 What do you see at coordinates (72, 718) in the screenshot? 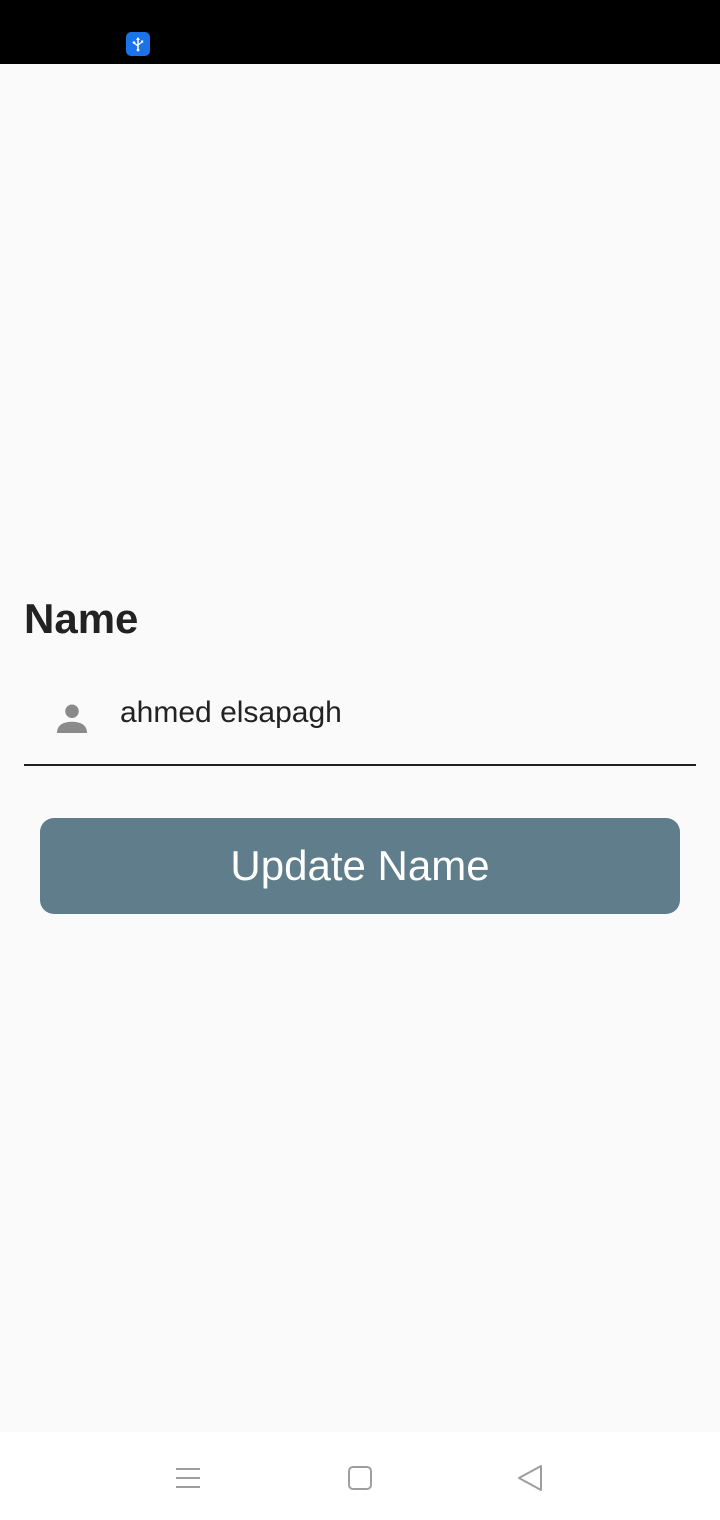
I see `person-icon` at bounding box center [72, 718].